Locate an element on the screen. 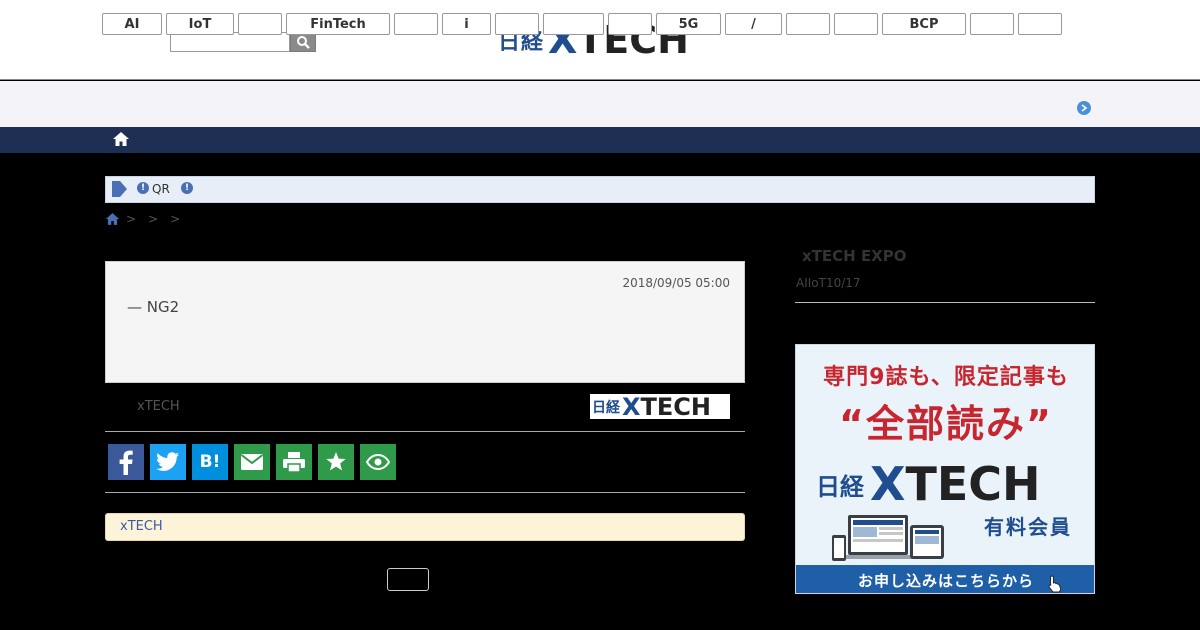  share-readlater-button is located at coordinates (378, 462).